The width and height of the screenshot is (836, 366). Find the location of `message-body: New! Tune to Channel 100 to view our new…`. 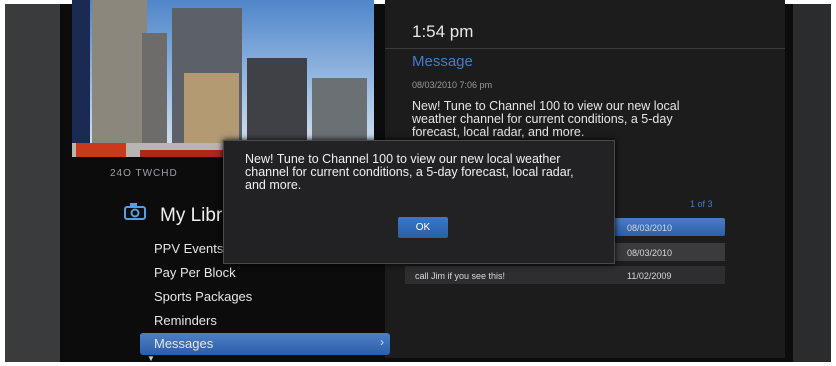

message-body: New! Tune to Channel 100 to view our new… is located at coordinates (546, 119).